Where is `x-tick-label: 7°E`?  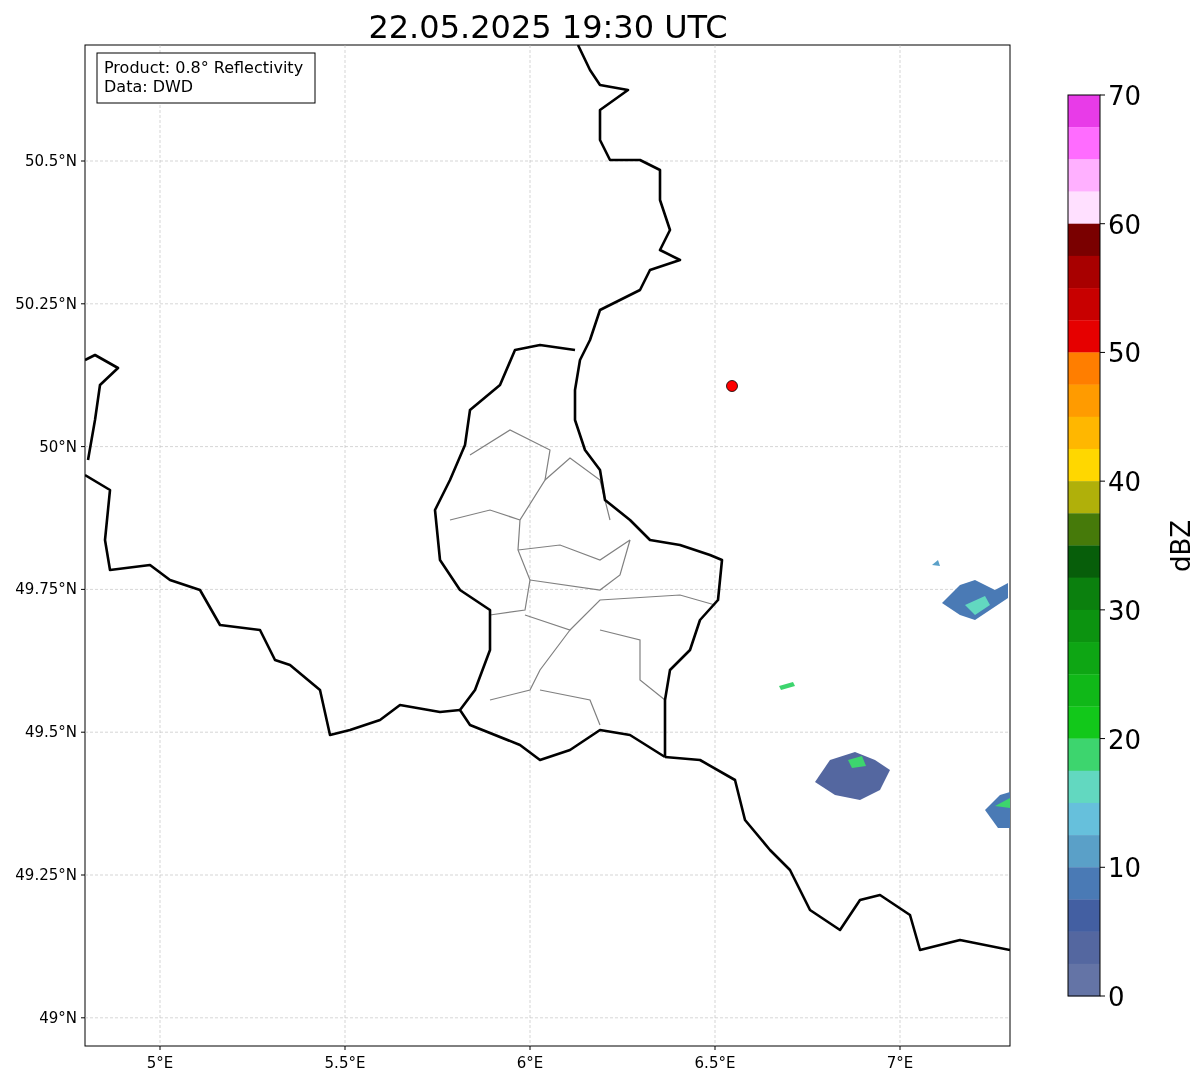 x-tick-label: 7°E is located at coordinates (900, 1063).